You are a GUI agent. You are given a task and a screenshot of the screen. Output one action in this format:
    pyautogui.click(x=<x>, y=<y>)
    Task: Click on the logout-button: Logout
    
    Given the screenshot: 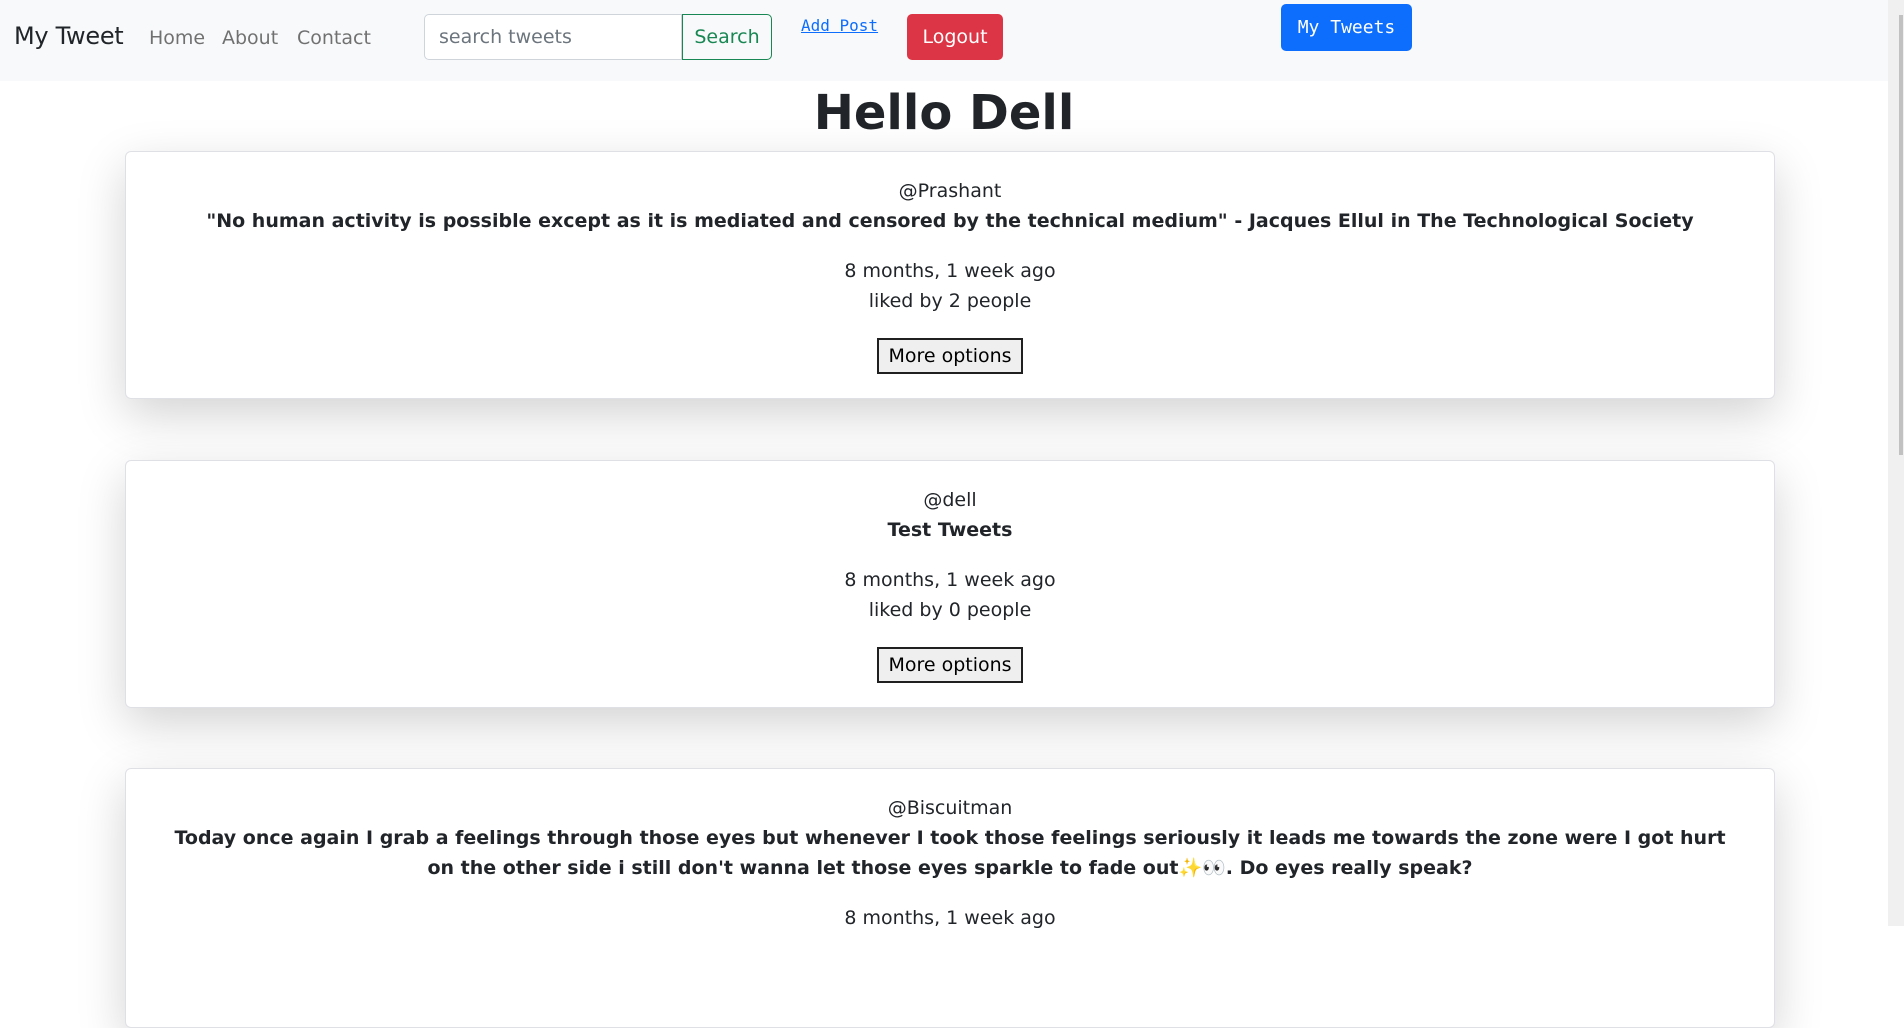 What is the action you would take?
    pyautogui.click(x=955, y=37)
    